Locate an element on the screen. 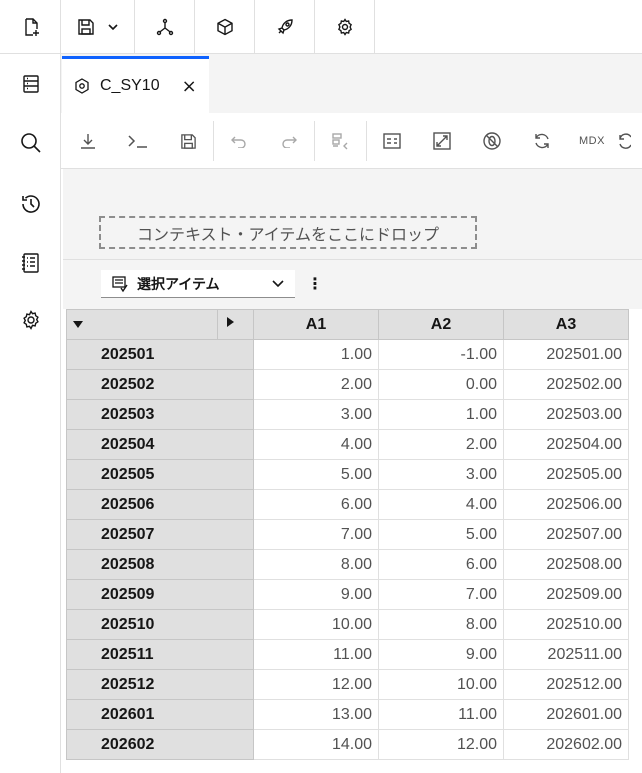 This screenshot has height=773, width=642. id-card-button is located at coordinates (392, 141).